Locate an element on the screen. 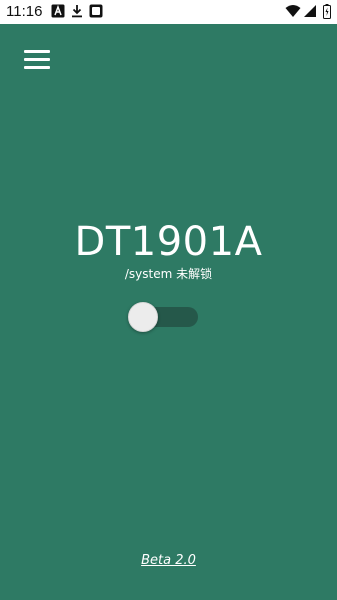  battery-charging-icon is located at coordinates (327, 11).